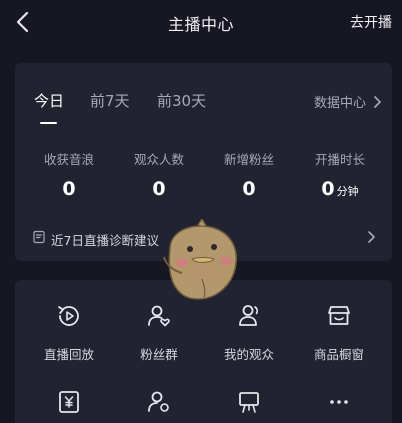 This screenshot has width=402, height=423. What do you see at coordinates (159, 316) in the screenshot?
I see `fan-group-icon` at bounding box center [159, 316].